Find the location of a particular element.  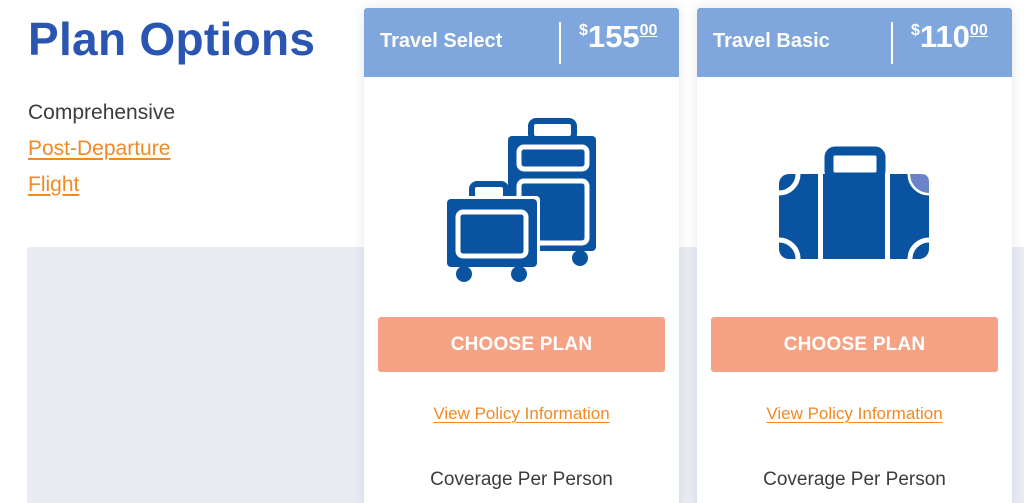

option-post-departure-link: Post-Departure is located at coordinates (101, 149).